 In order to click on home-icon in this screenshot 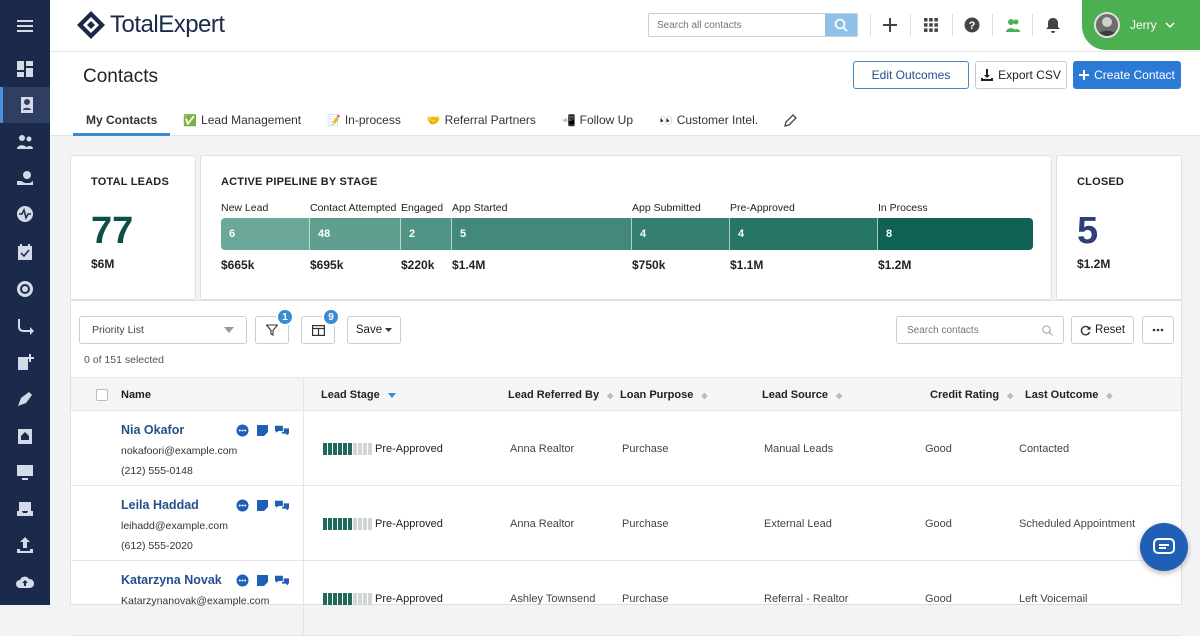, I will do `click(25, 436)`.